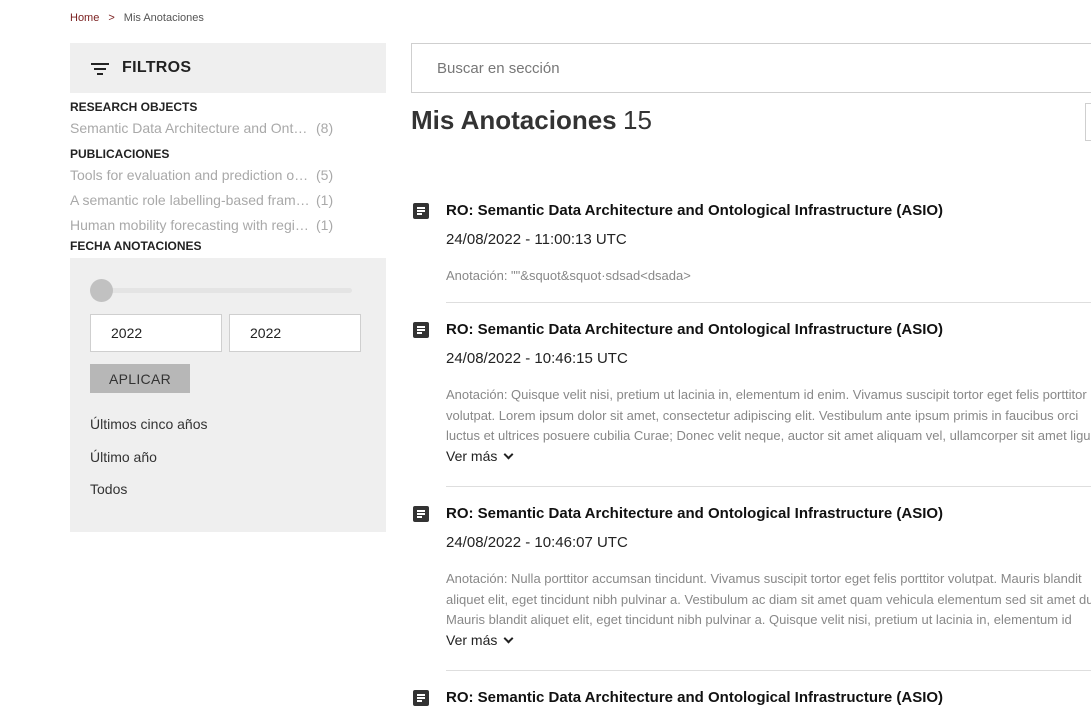 The image size is (1091, 713). I want to click on breadcrumb-current: Mis Anotaciones, so click(163, 18).